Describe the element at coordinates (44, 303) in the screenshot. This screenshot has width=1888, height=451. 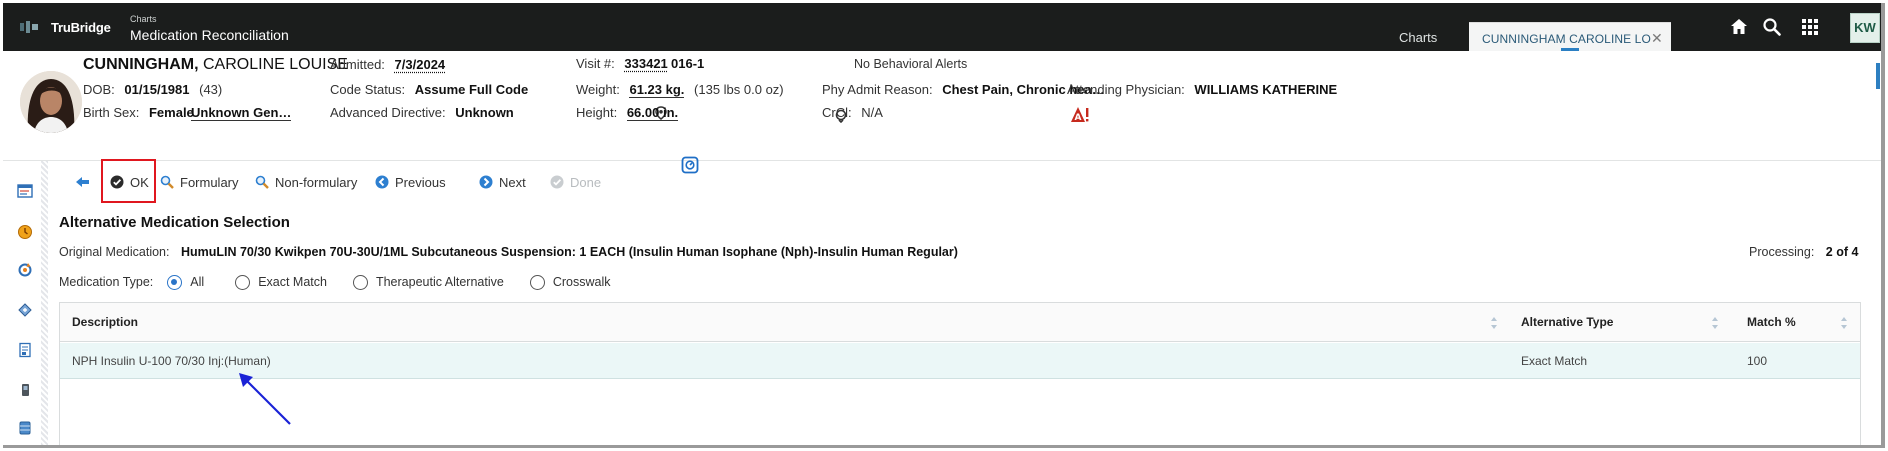
I see `rail-divider` at that location.